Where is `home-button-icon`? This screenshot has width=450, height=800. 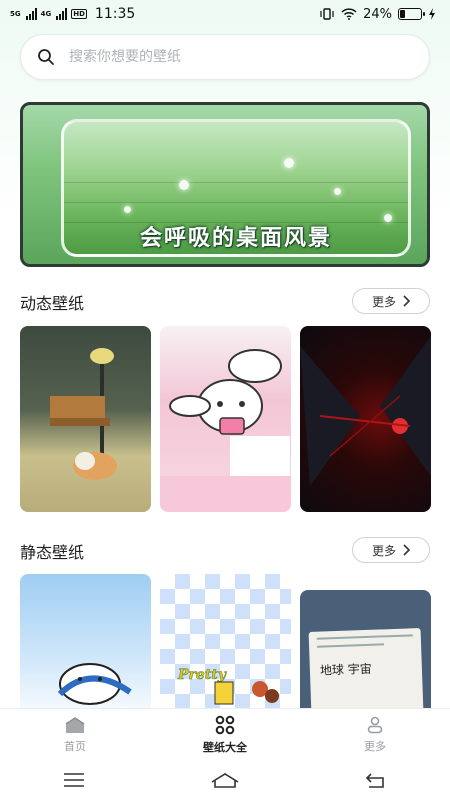 home-button-icon is located at coordinates (225, 780).